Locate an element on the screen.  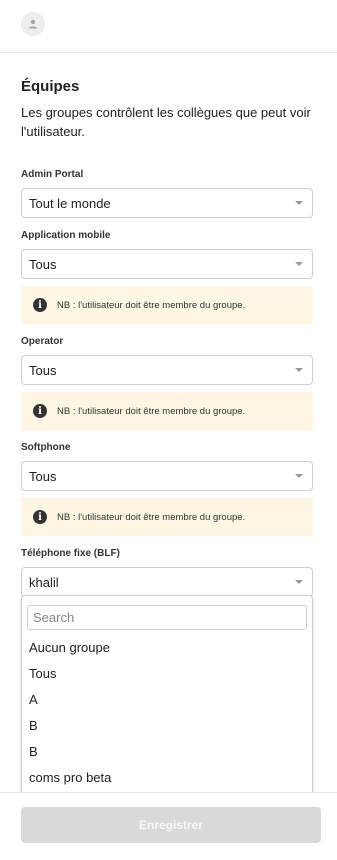
field-label: Operator is located at coordinates (42, 341).